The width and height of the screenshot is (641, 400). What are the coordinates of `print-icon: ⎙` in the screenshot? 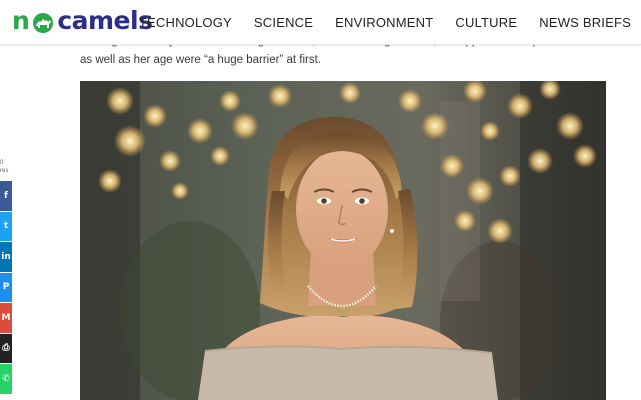 It's located at (6, 348).